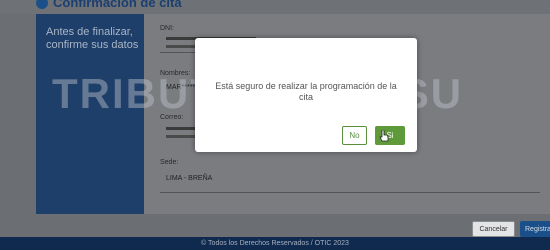 This screenshot has height=250, width=550. What do you see at coordinates (189, 178) in the screenshot?
I see `sede-value: LIMA - BREÑA` at bounding box center [189, 178].